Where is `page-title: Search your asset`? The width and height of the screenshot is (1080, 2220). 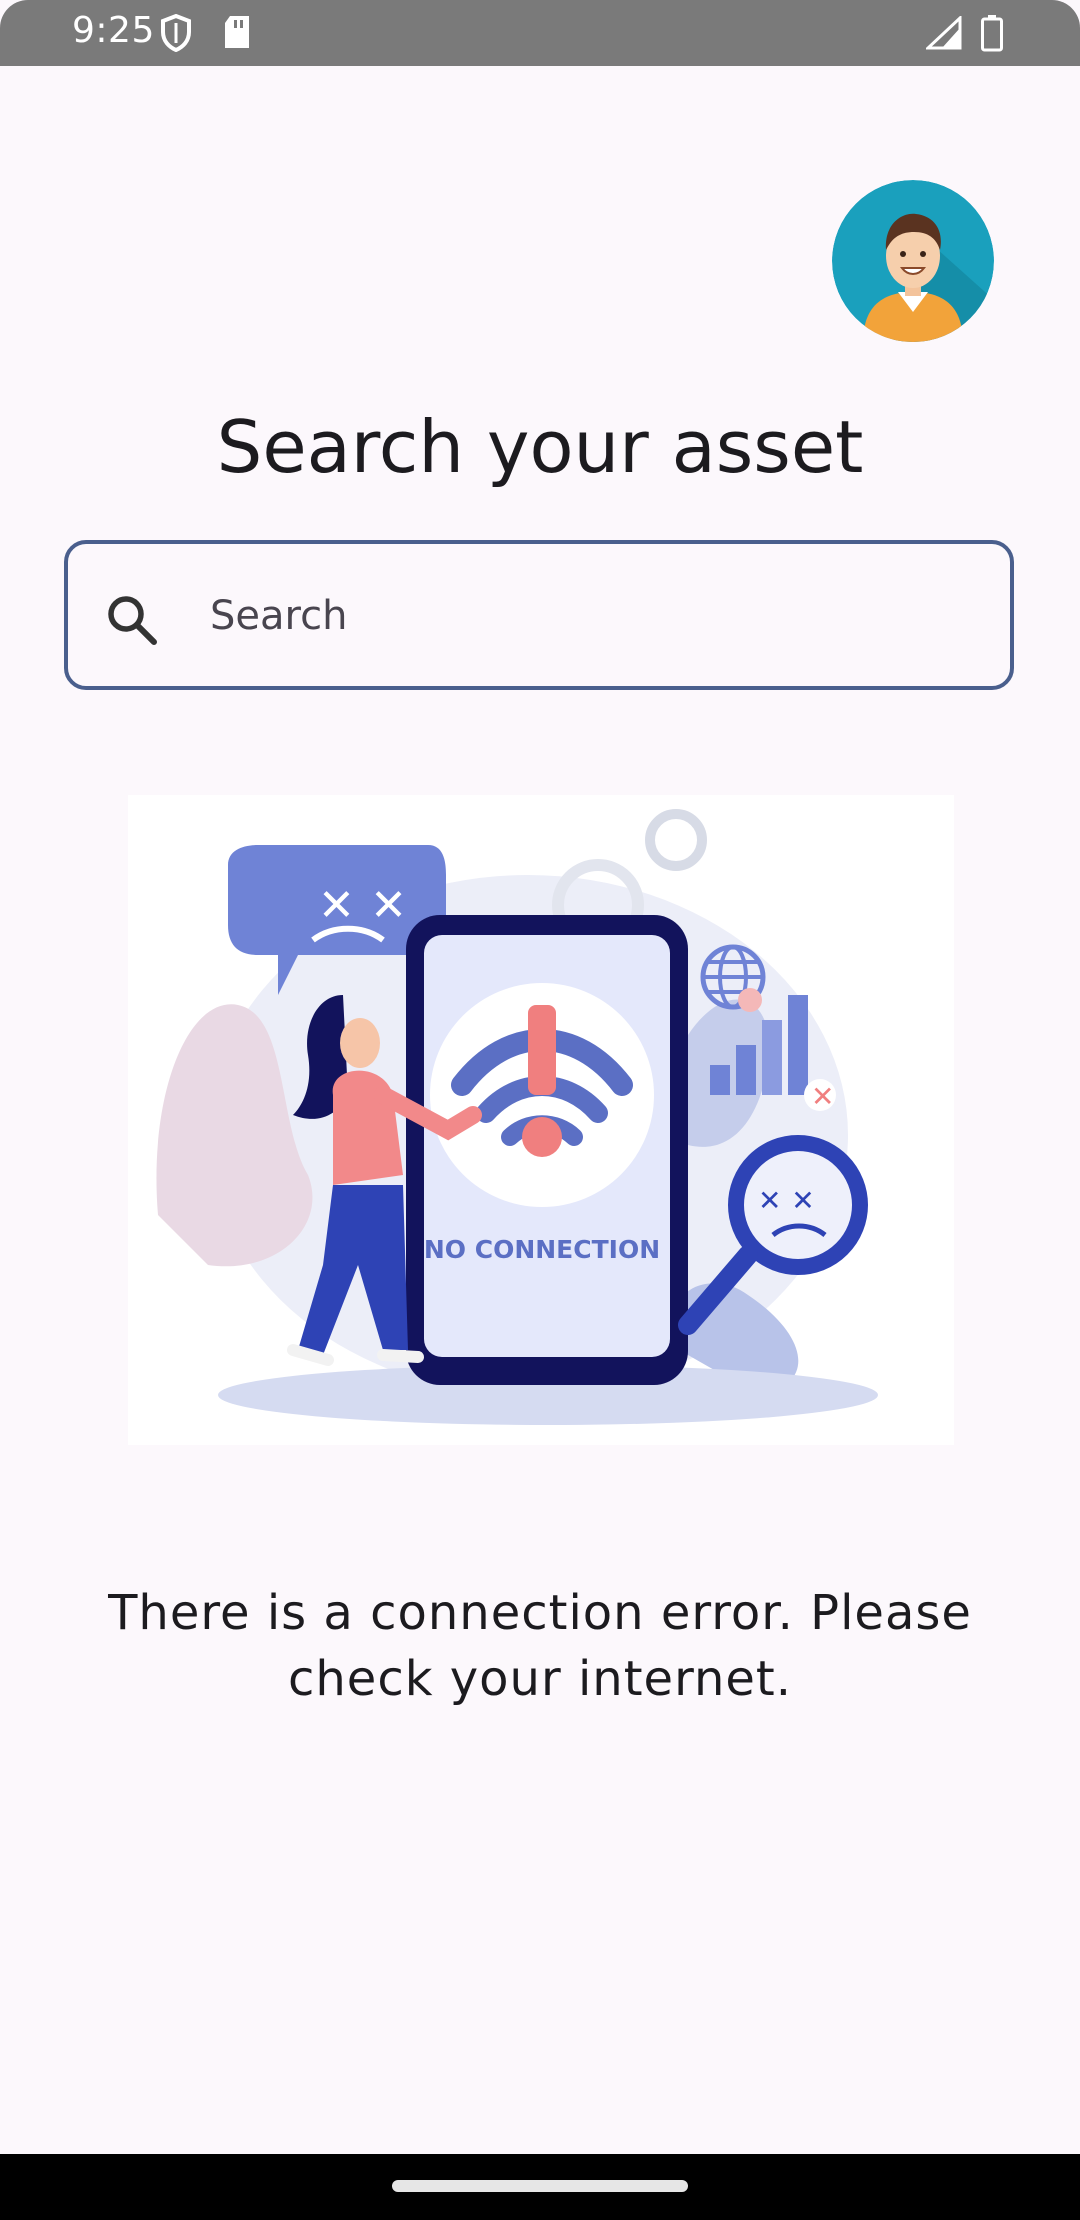 page-title: Search your asset is located at coordinates (540, 447).